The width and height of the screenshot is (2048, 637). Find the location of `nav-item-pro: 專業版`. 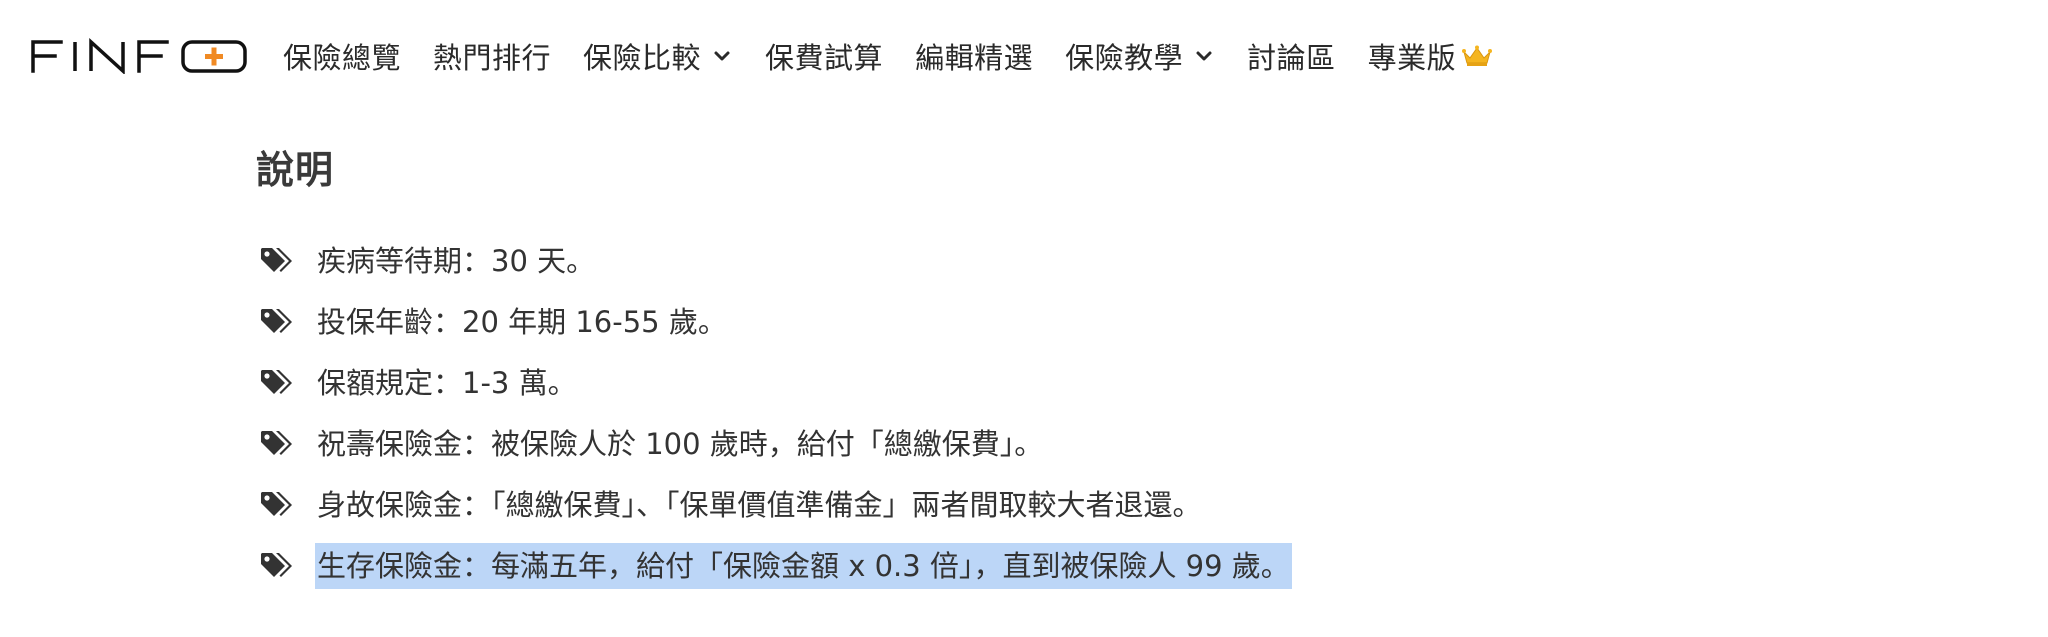

nav-item-pro: 專業版 is located at coordinates (1430, 56).